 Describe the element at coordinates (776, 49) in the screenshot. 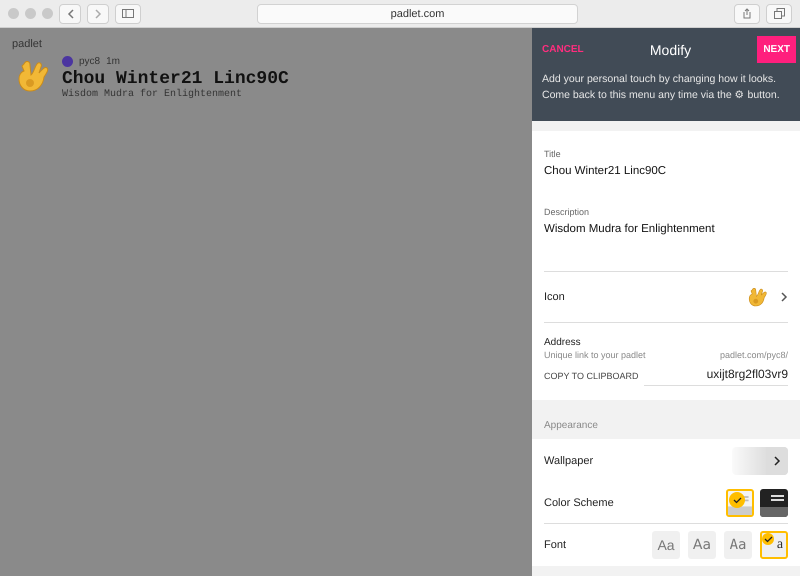

I see `next-button: NEXT` at that location.